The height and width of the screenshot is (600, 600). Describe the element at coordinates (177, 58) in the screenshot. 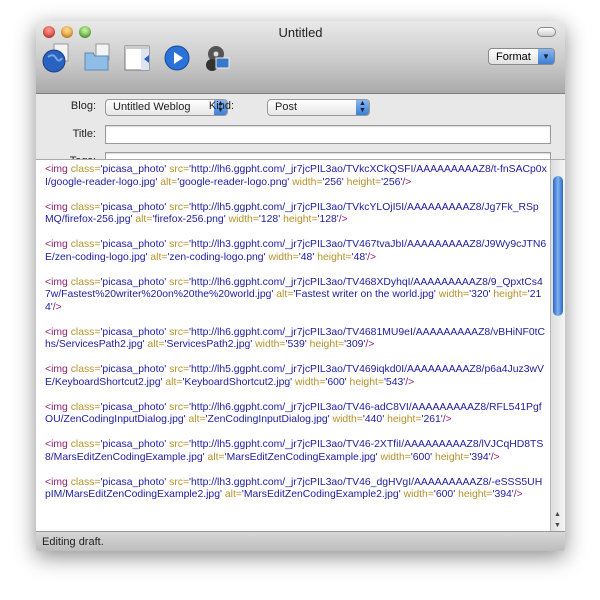

I see `play-icon` at that location.